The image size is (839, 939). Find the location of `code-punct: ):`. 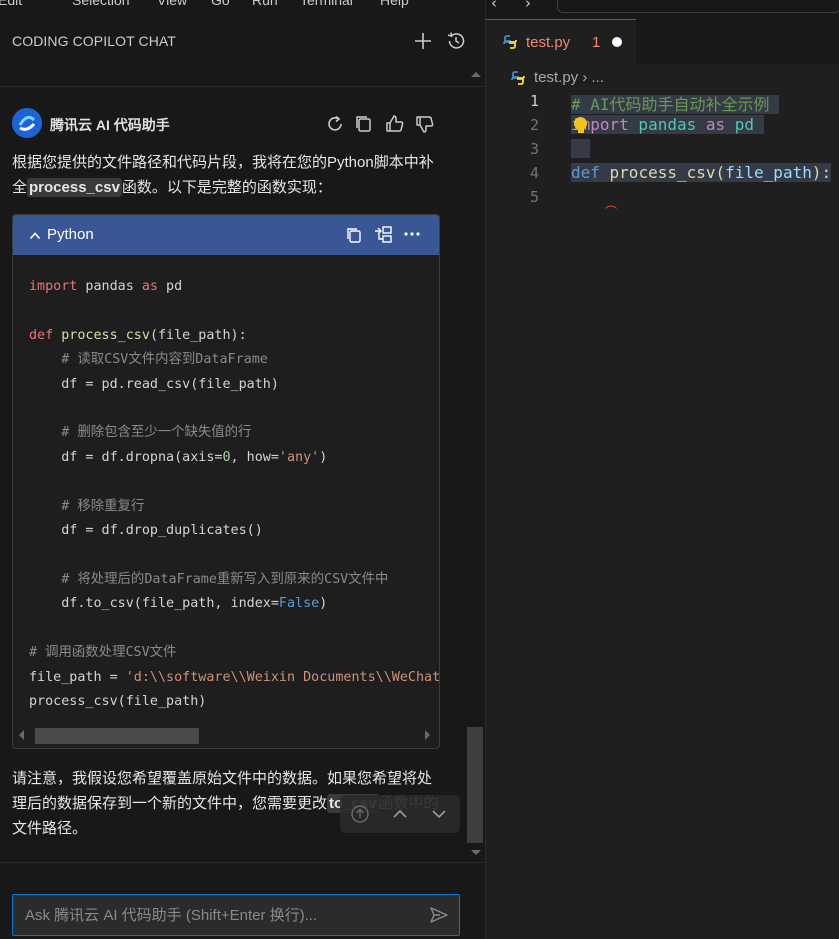

code-punct: ): is located at coordinates (821, 172).